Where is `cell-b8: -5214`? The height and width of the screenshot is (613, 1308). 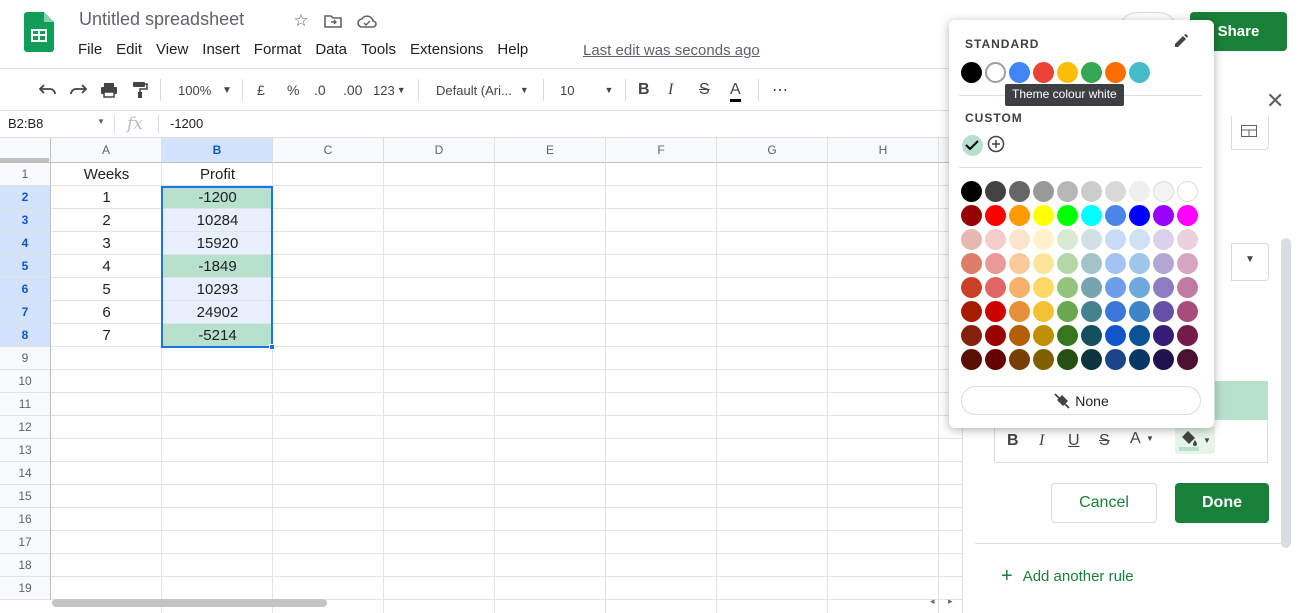 cell-b8: -5214 is located at coordinates (217, 335).